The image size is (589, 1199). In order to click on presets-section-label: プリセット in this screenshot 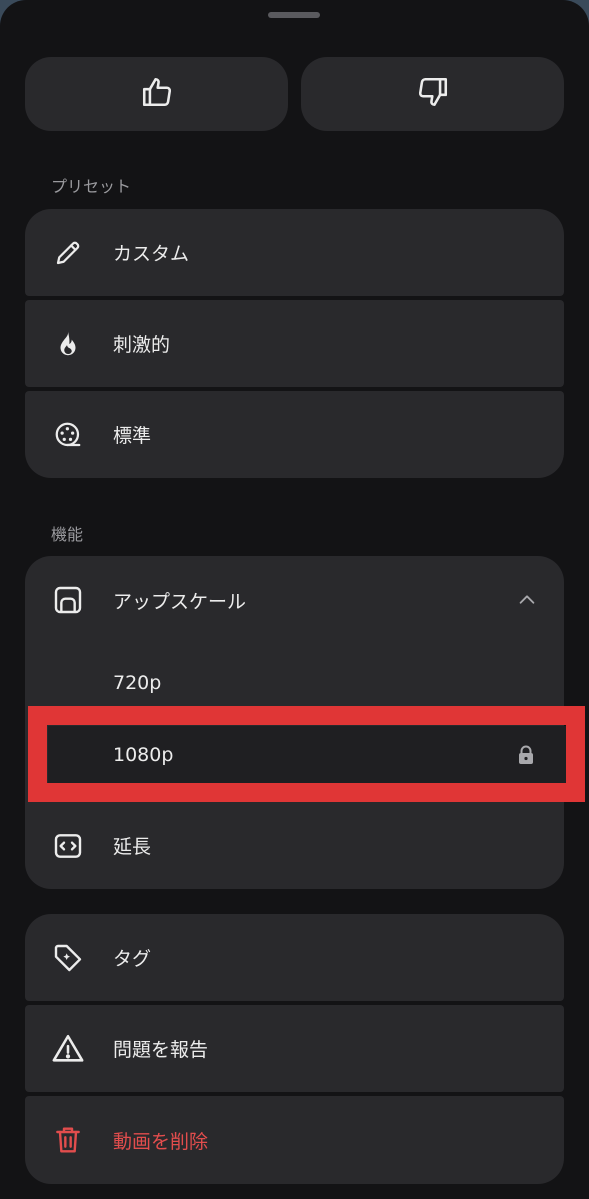, I will do `click(91, 186)`.